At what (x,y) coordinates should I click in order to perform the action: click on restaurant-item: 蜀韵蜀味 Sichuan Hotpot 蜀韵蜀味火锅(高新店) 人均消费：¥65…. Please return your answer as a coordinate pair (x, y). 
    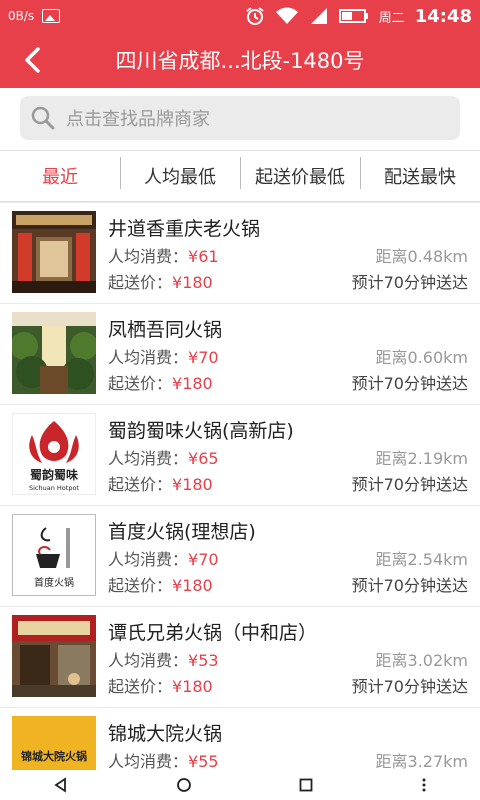
    Looking at the image, I should click on (240, 455).